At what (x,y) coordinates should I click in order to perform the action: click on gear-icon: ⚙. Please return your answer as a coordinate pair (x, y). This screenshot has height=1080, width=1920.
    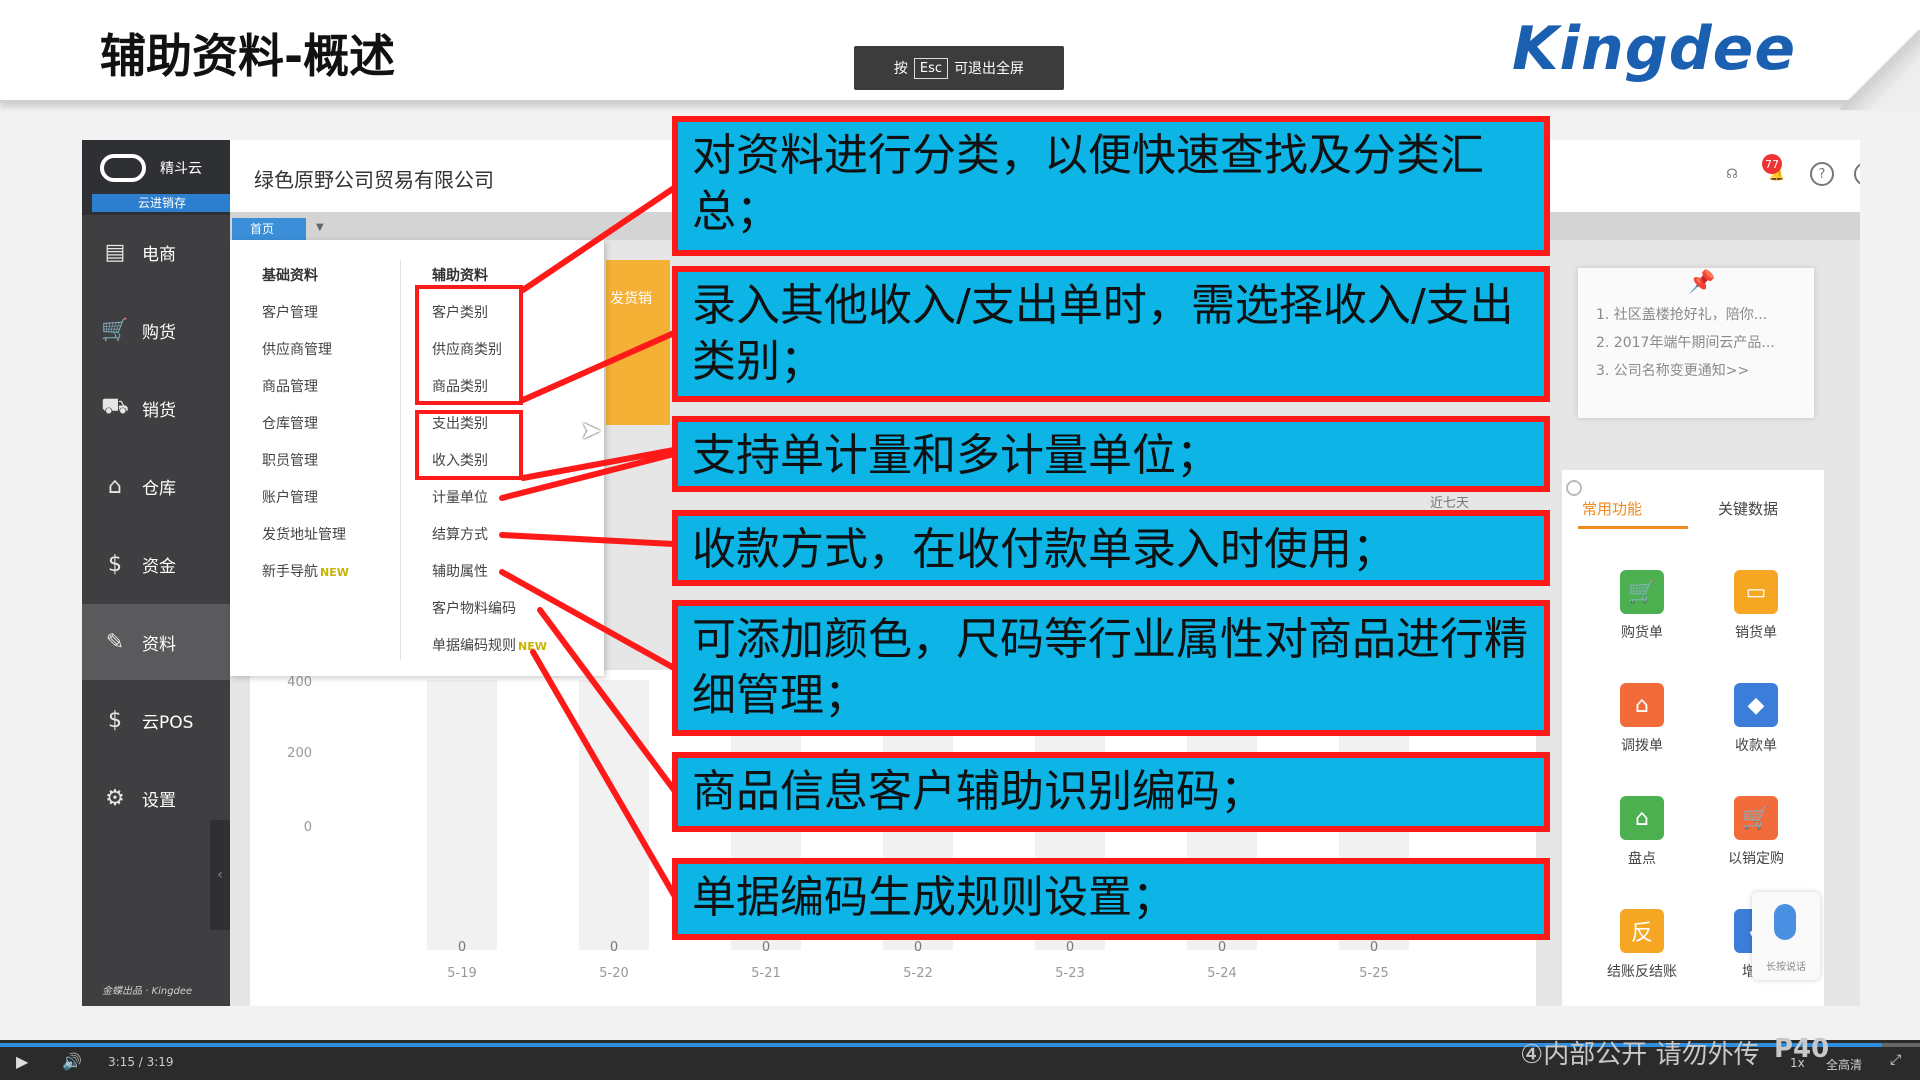
    Looking at the image, I should click on (115, 798).